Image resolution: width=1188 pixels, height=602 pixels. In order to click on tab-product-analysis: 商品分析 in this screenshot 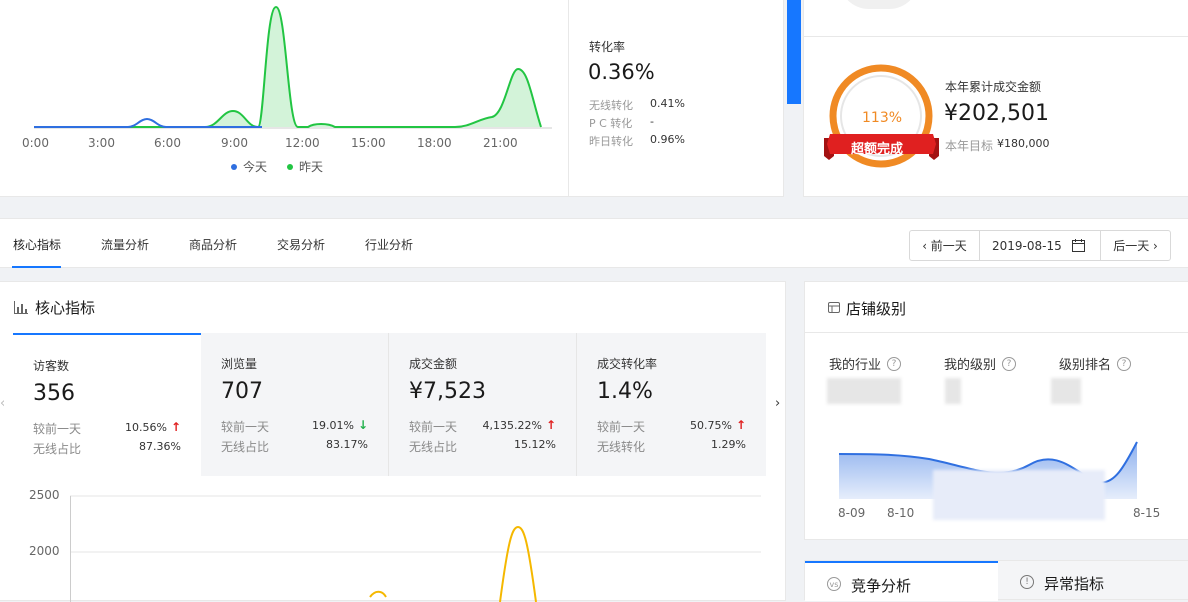, I will do `click(213, 244)`.